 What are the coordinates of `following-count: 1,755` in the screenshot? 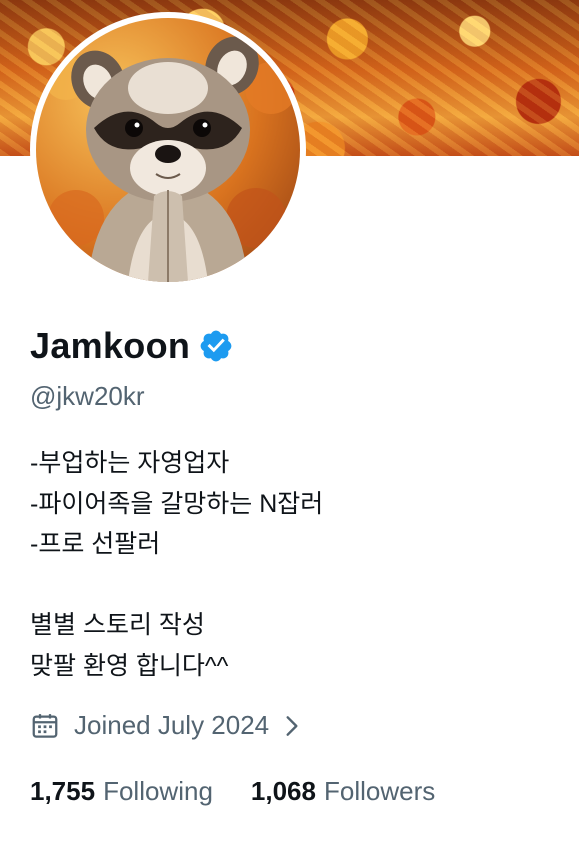 It's located at (63, 791).